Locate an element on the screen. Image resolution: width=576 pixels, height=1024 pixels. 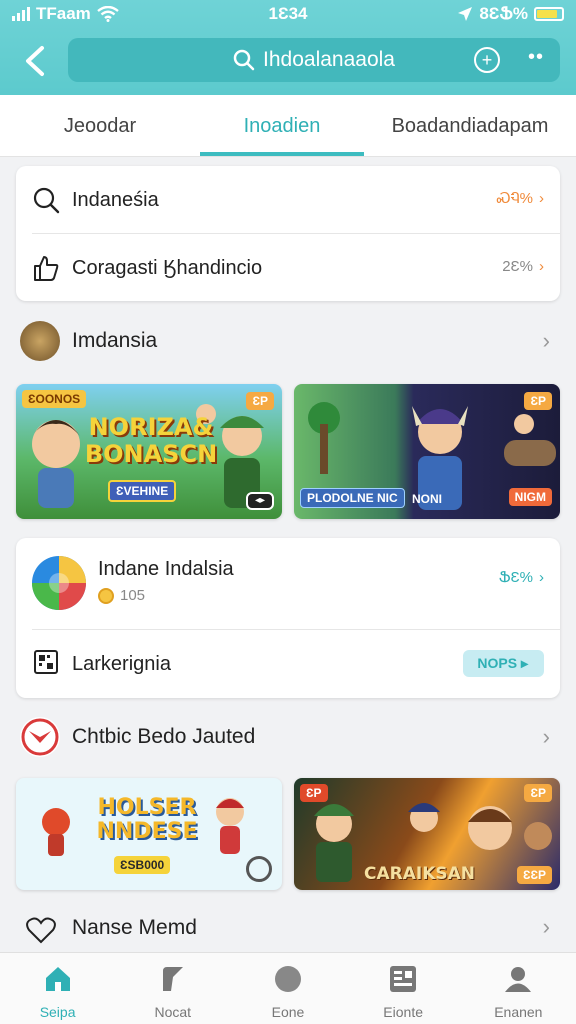
video-icon: ◂▸ is located at coordinates (260, 501).